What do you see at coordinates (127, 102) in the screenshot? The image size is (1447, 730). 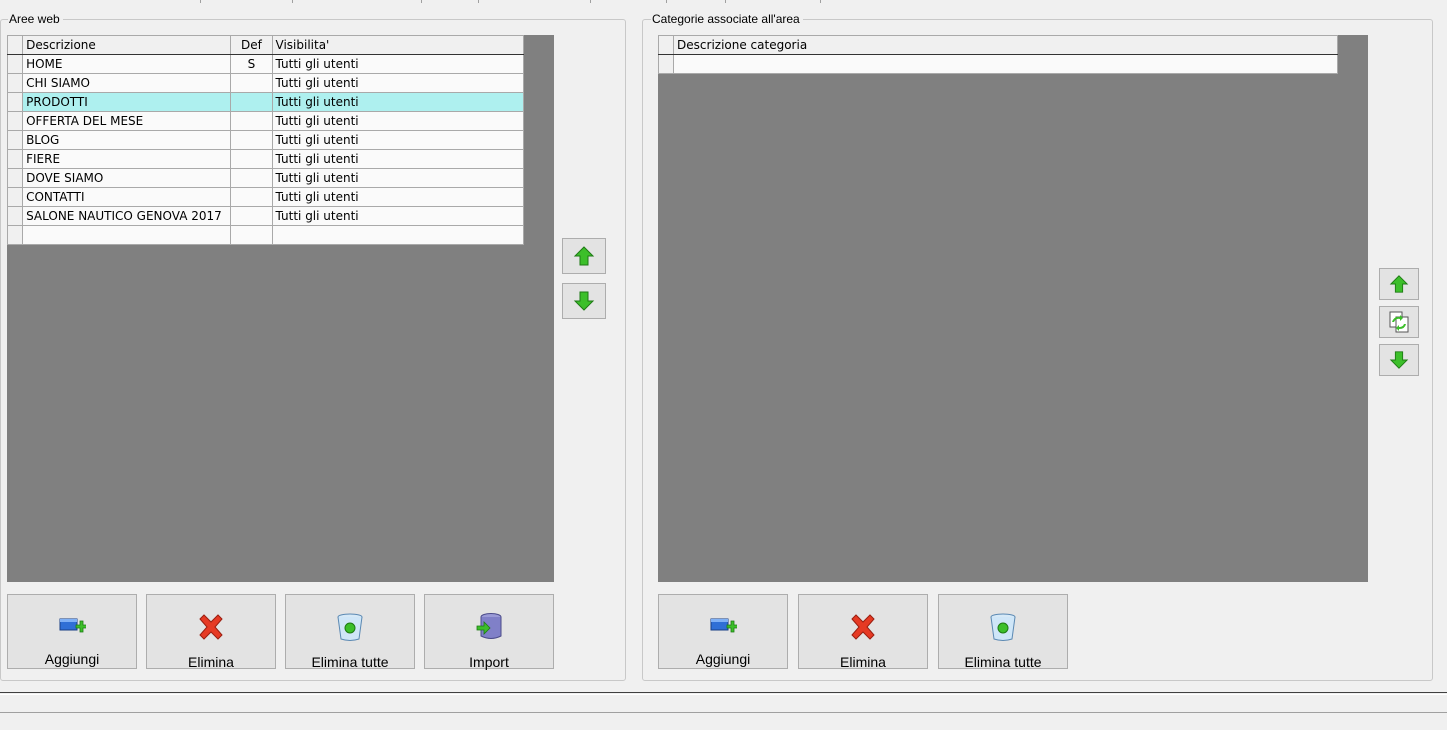 I see `cell-descrizione: PRODOTTI` at bounding box center [127, 102].